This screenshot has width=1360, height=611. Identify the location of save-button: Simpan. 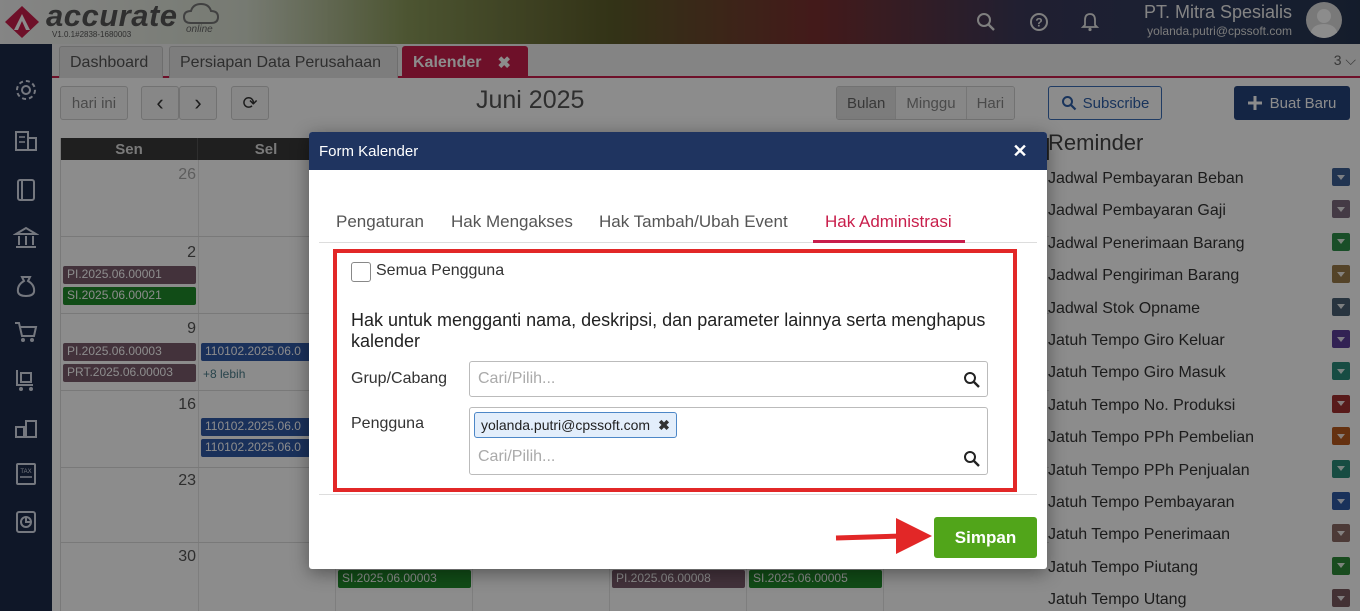
(985, 537).